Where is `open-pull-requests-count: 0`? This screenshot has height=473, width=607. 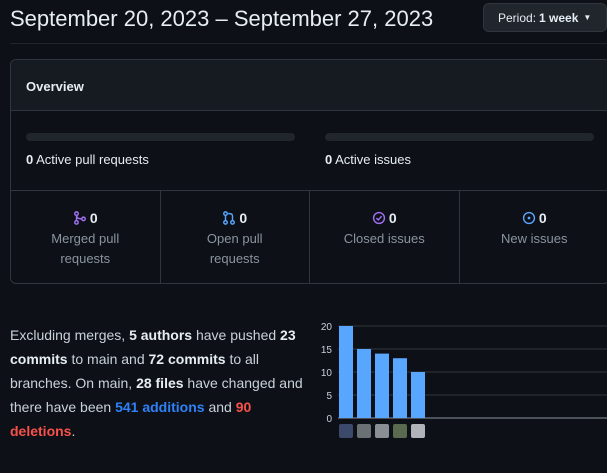 open-pull-requests-count: 0 is located at coordinates (243, 218).